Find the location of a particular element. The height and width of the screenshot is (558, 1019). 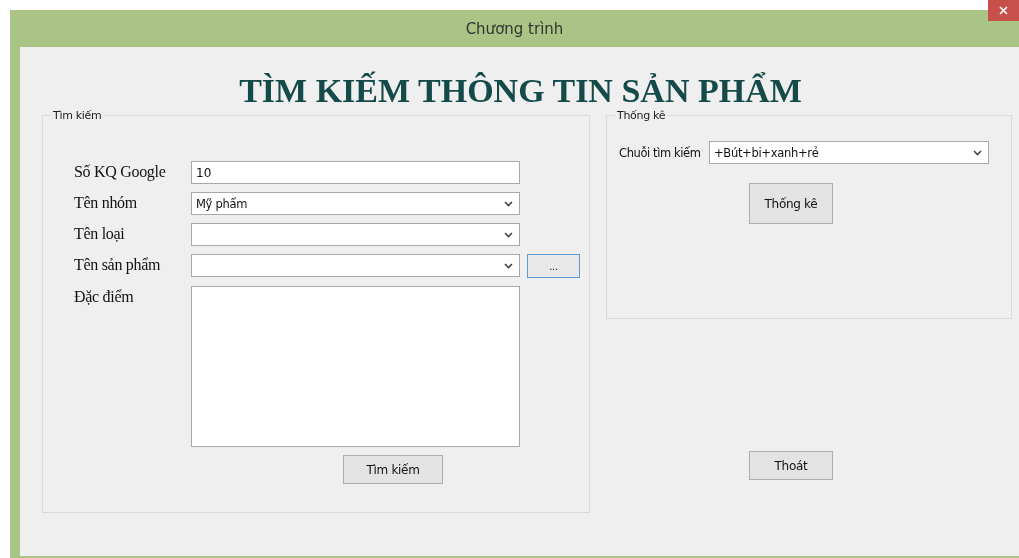

field-label: Đặc điểm is located at coordinates (104, 297).